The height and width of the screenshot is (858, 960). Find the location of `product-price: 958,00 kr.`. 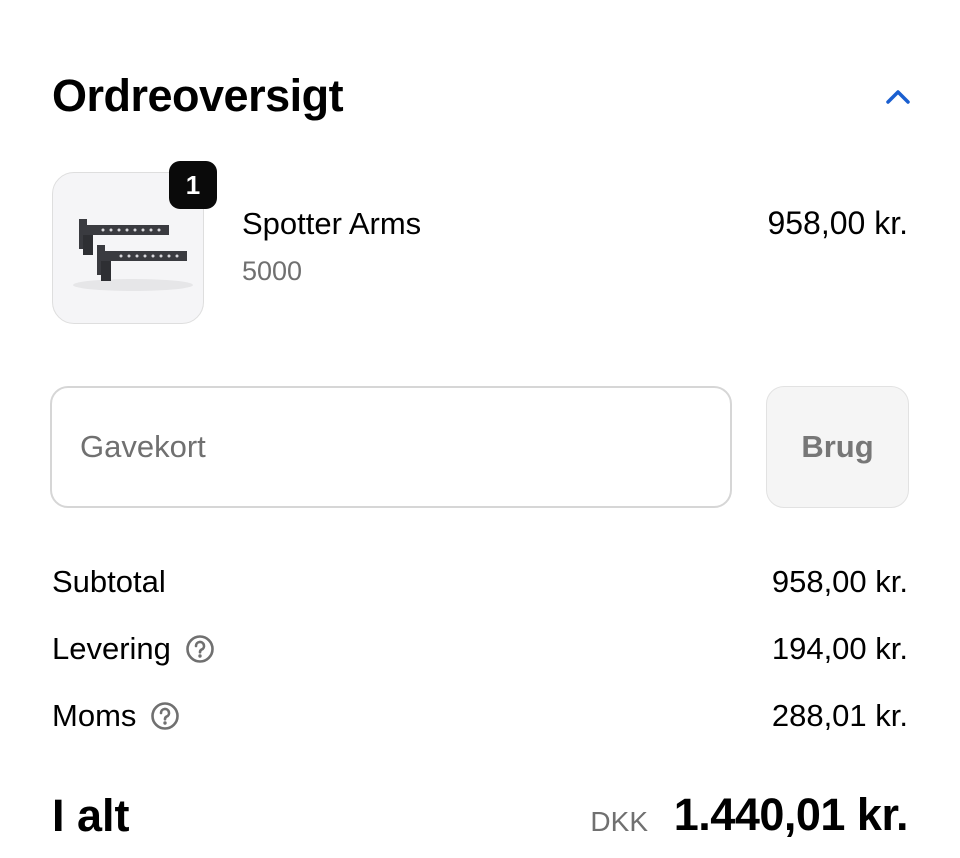

product-price: 958,00 kr. is located at coordinates (837, 223).